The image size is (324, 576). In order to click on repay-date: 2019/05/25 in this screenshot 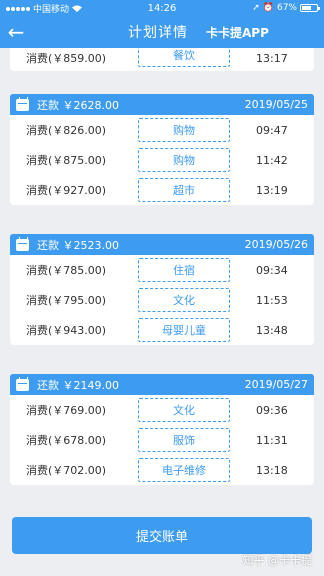, I will do `click(276, 104)`.